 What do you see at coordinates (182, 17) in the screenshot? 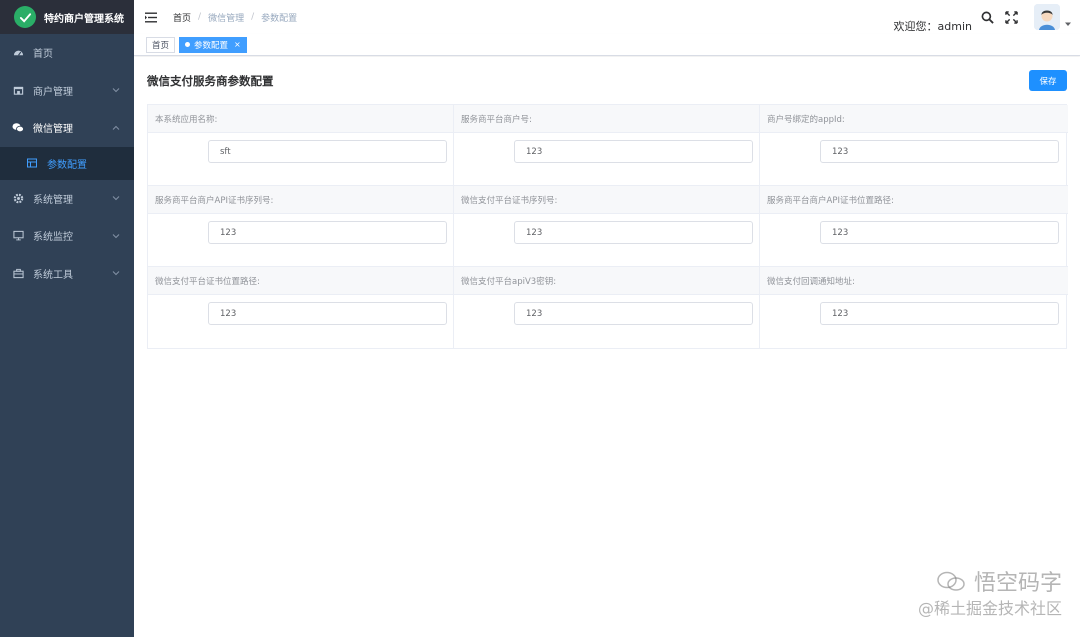
I see `breadcrumb-item: 首页` at bounding box center [182, 17].